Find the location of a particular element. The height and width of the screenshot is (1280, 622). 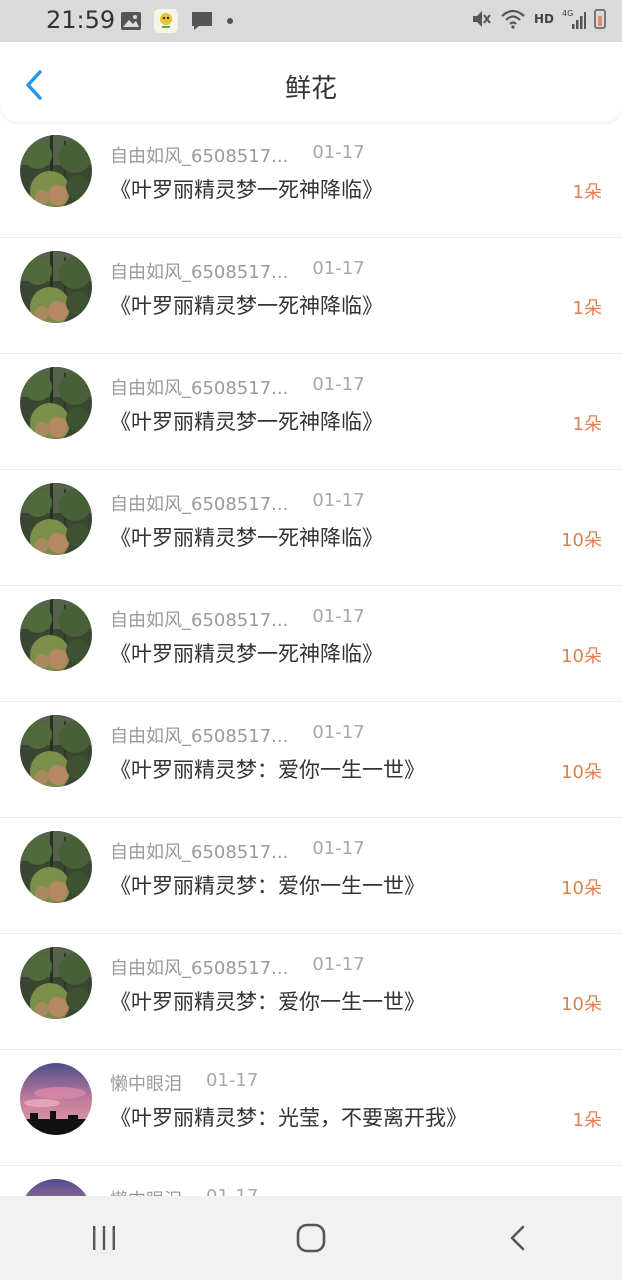

signal-icon: 4G is located at coordinates (574, 19).